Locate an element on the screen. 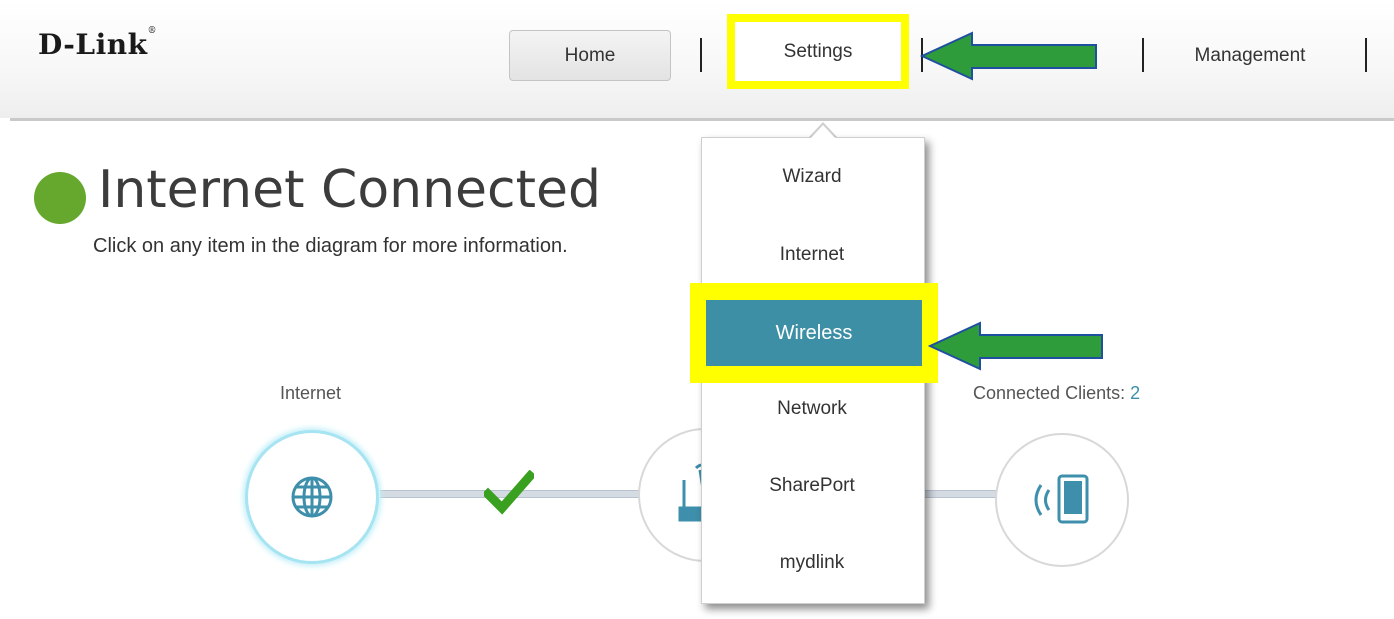  router-clients-link is located at coordinates (961, 494).